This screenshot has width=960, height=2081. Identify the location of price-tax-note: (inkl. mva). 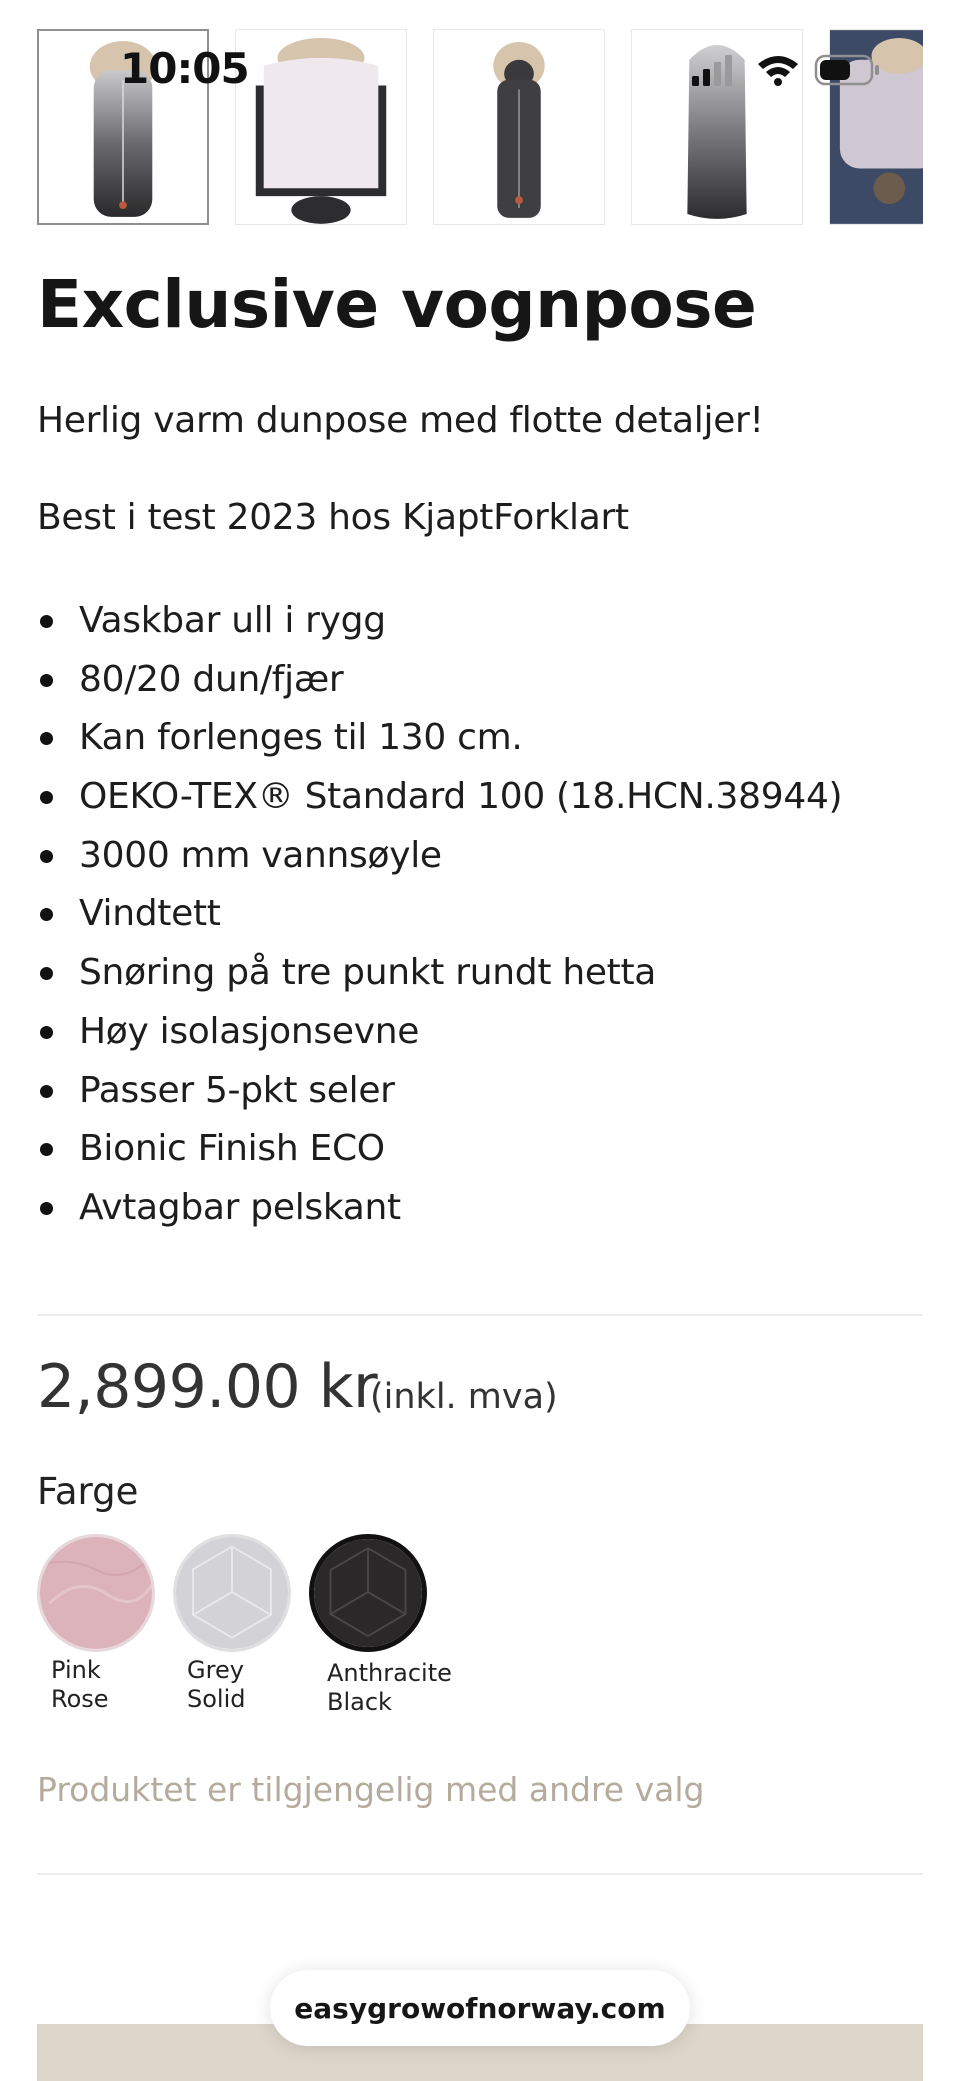
(464, 1397).